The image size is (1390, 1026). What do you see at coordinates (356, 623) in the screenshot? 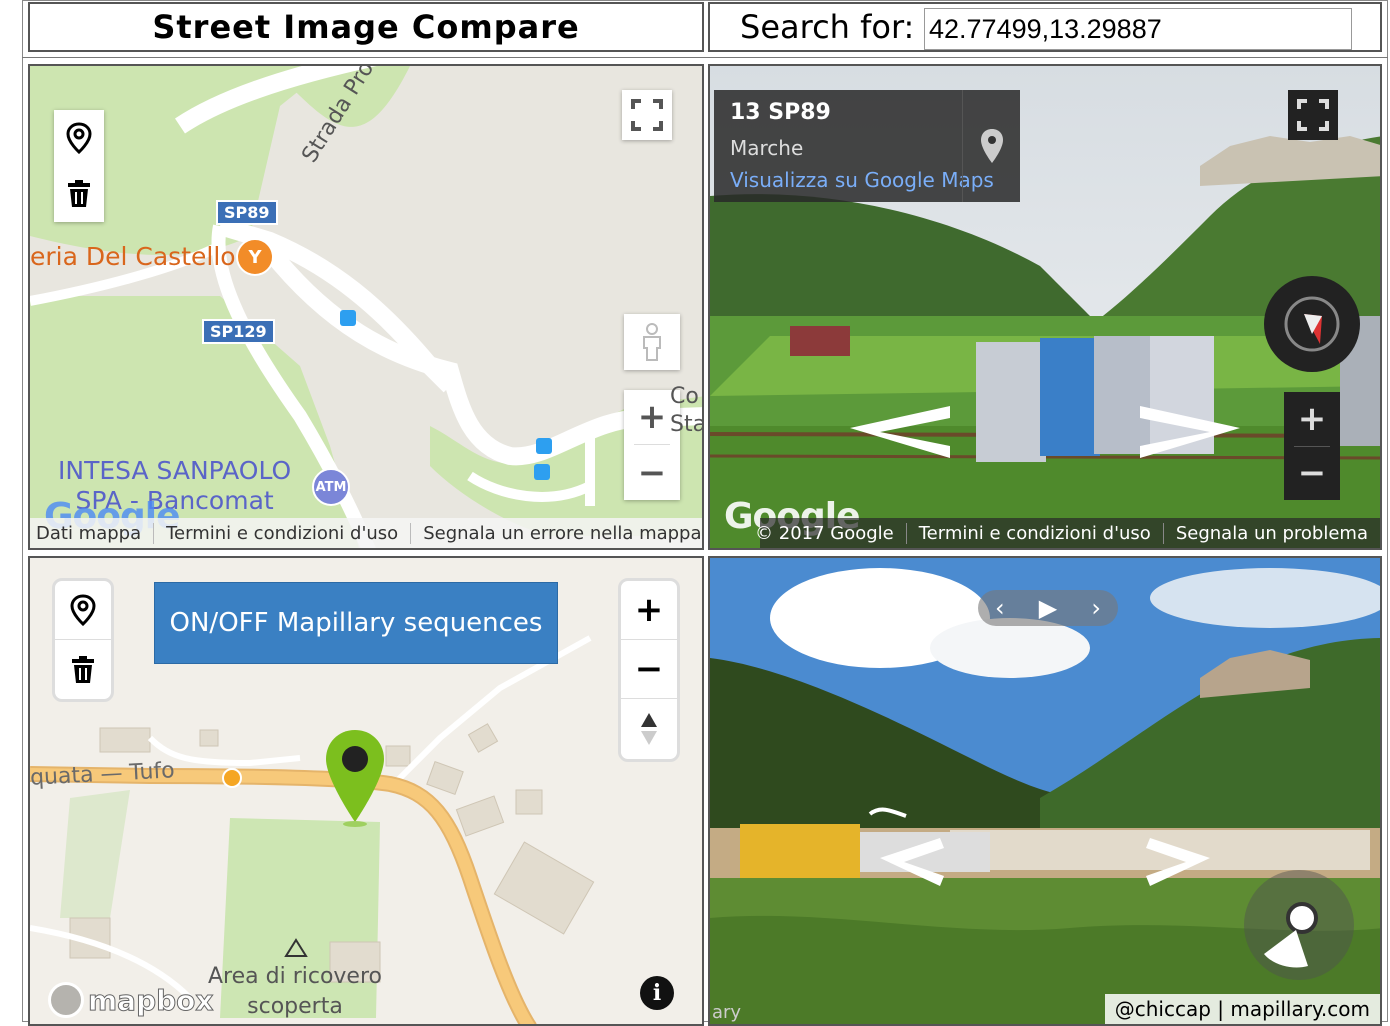
I see `toggle-mapillary-sequences-button: ON/OFF Mapillary sequences` at bounding box center [356, 623].